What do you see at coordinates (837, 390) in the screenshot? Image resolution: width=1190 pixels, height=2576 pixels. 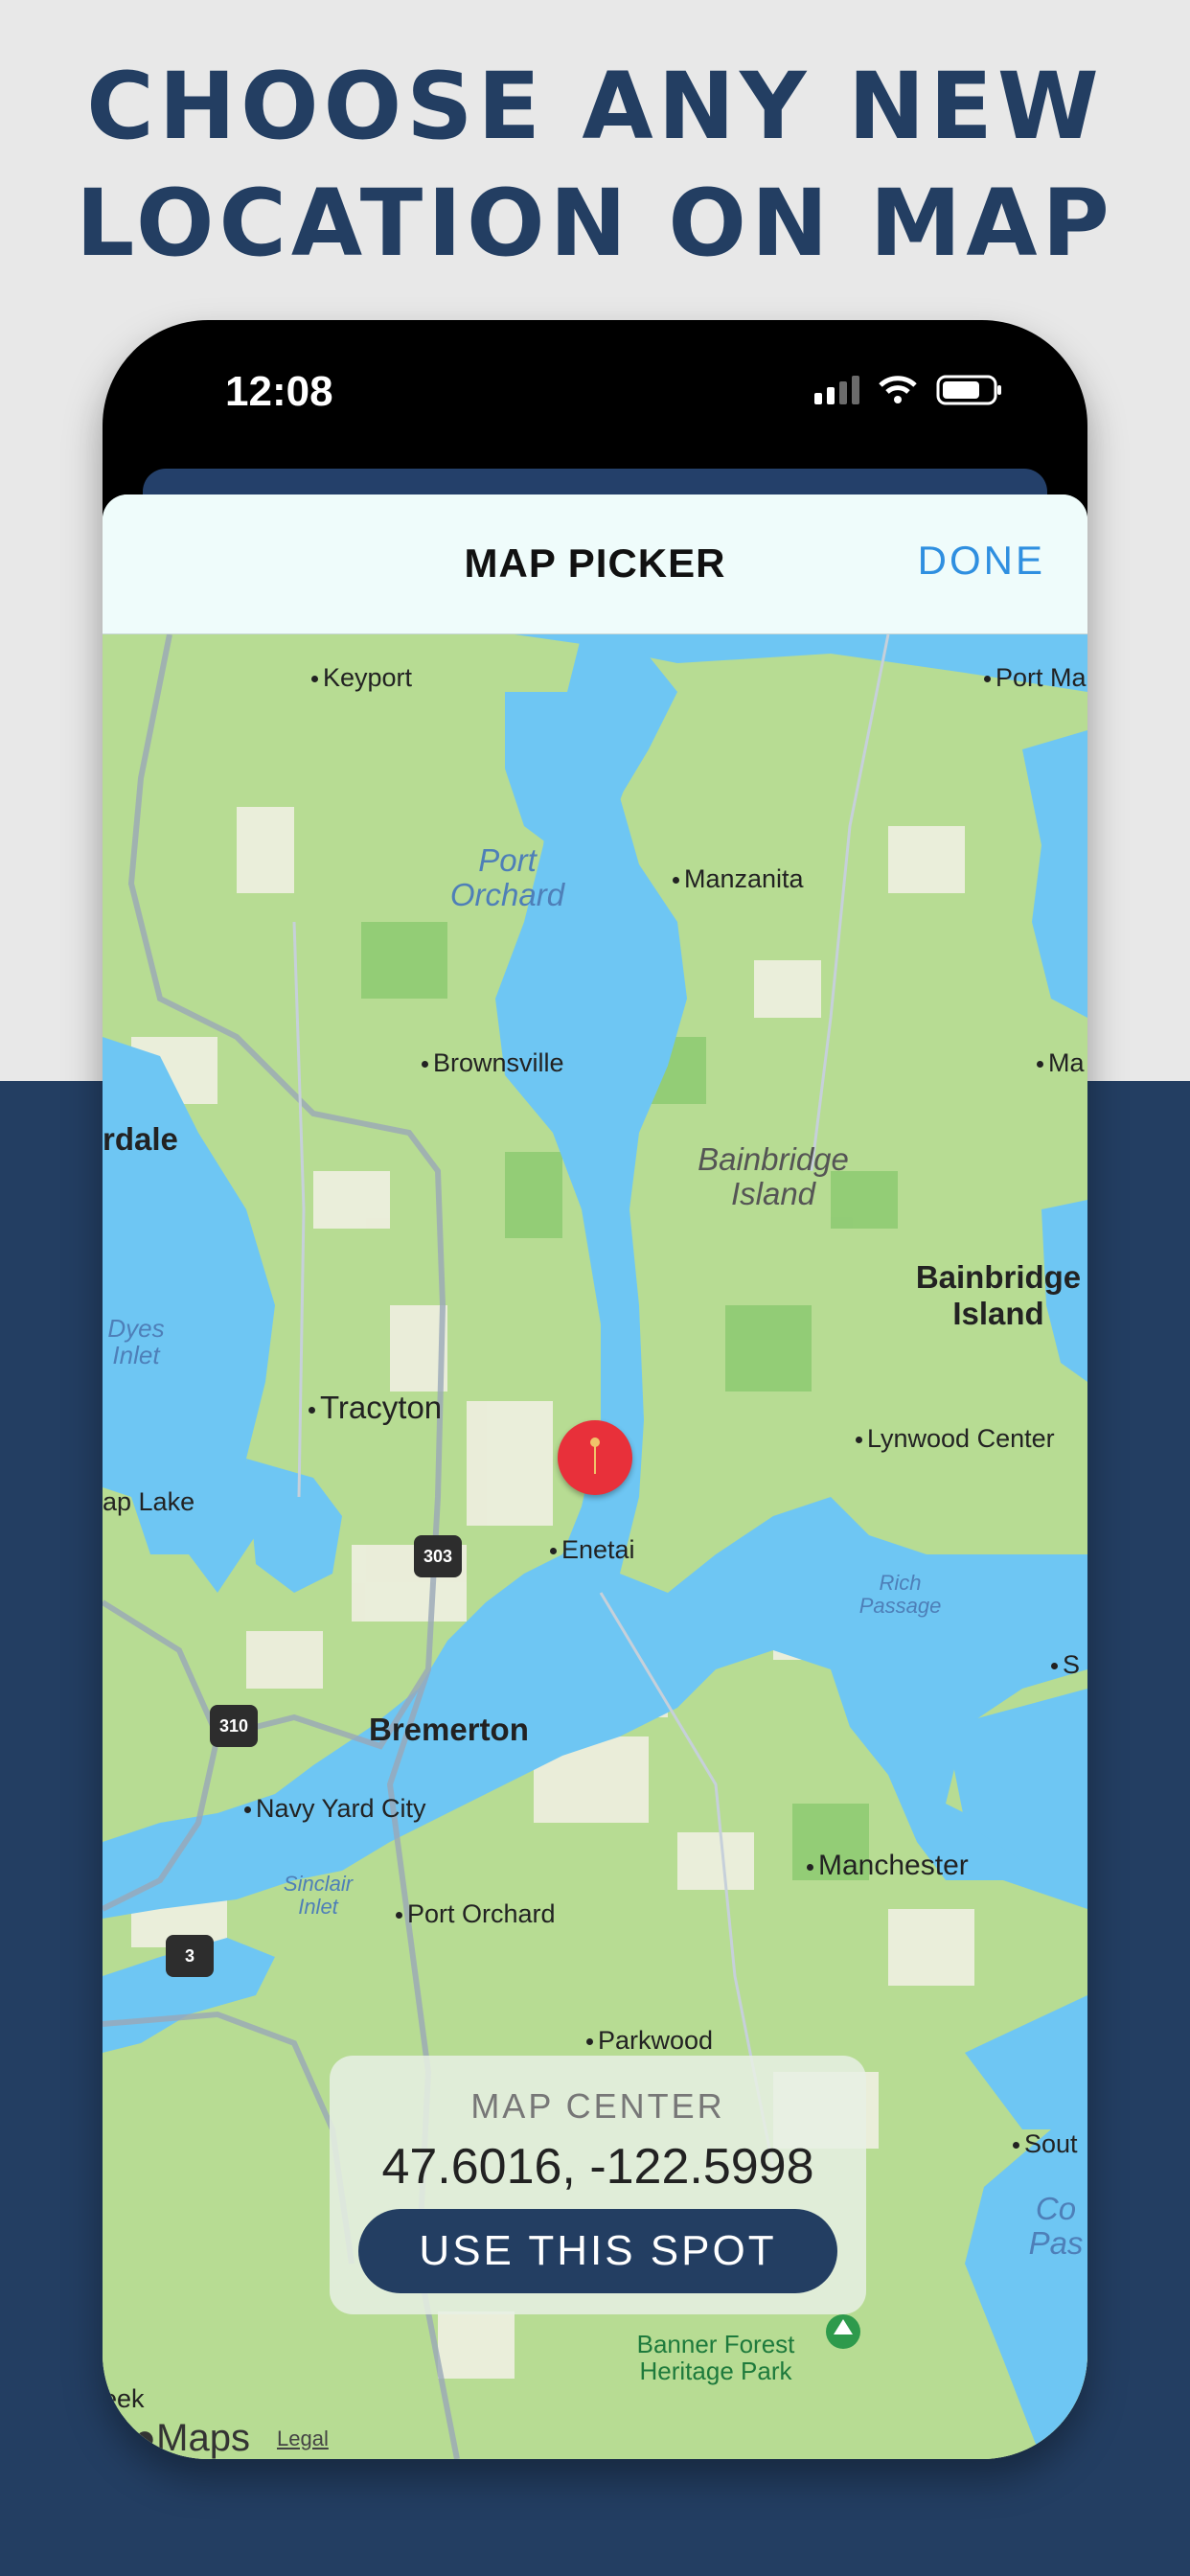 I see `signal-icon` at bounding box center [837, 390].